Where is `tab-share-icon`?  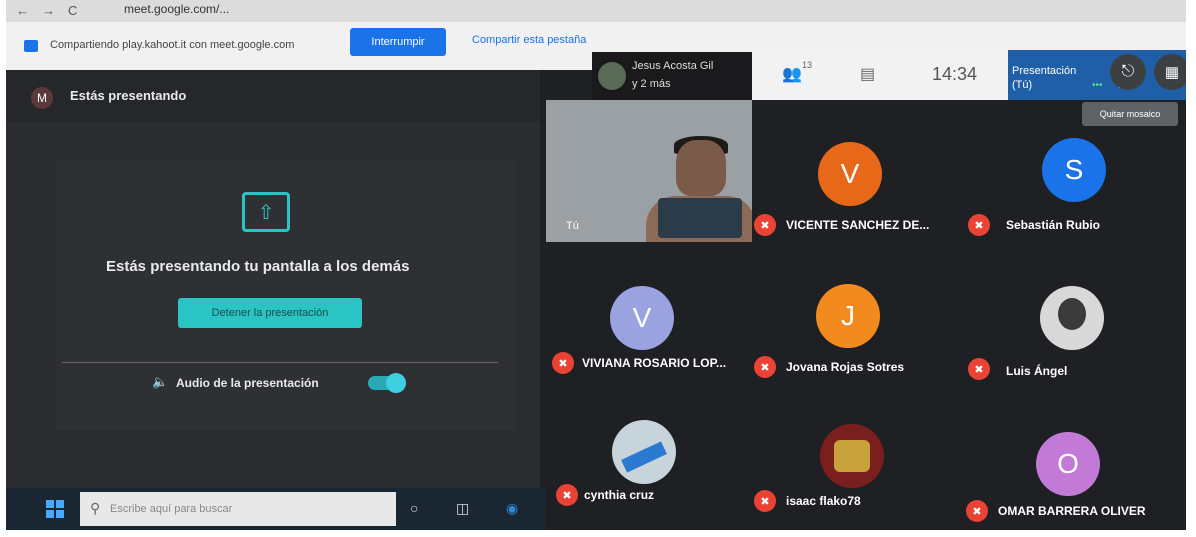
tab-share-icon is located at coordinates (31, 46).